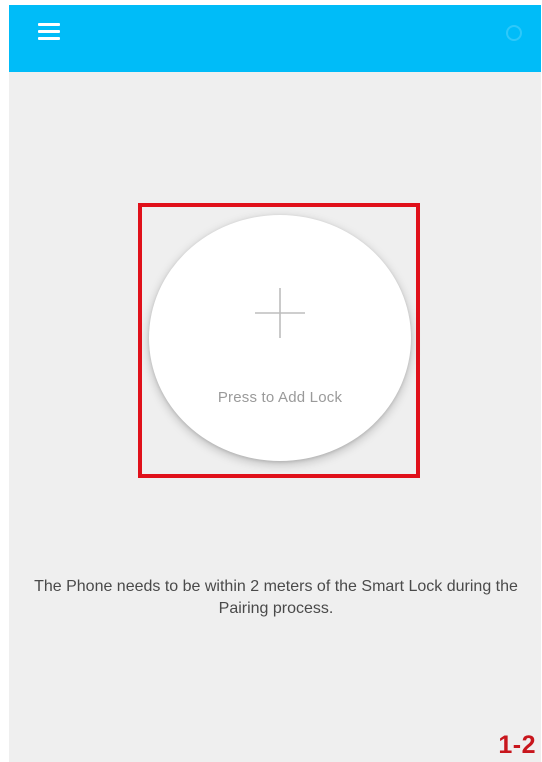  I want to click on faint-icon, so click(514, 33).